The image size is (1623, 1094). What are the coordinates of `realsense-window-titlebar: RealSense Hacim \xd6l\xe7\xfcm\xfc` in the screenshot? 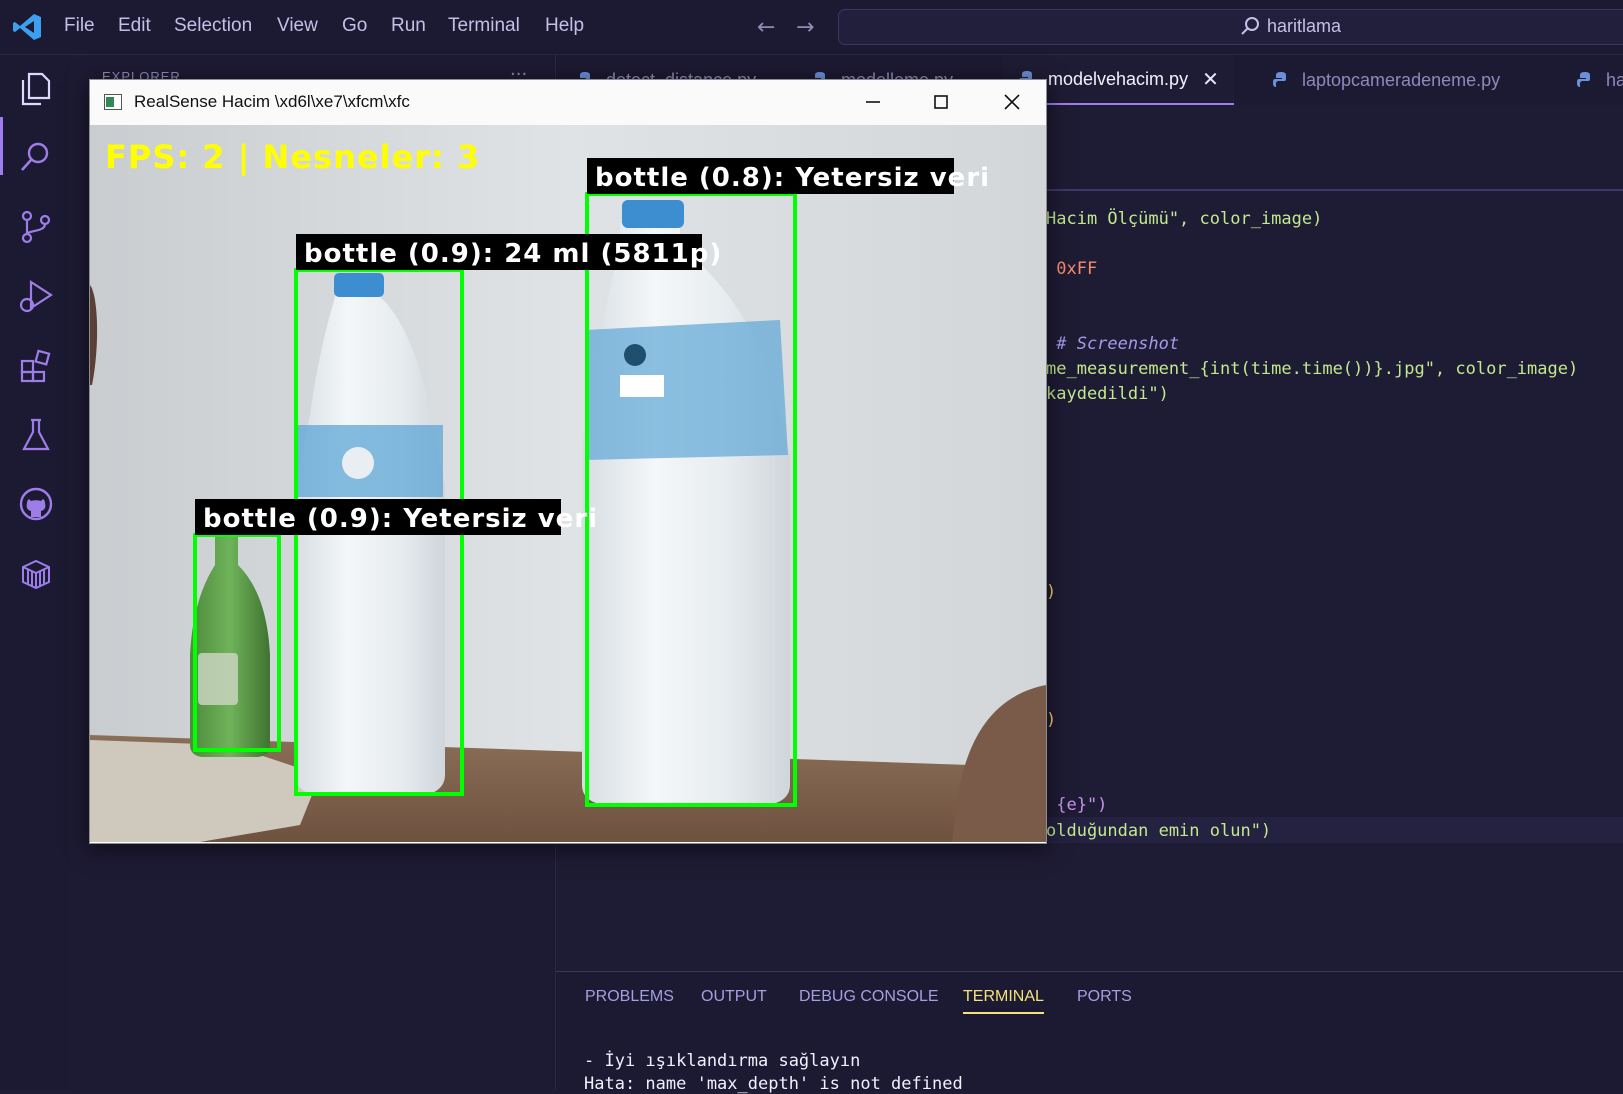 It's located at (568, 102).